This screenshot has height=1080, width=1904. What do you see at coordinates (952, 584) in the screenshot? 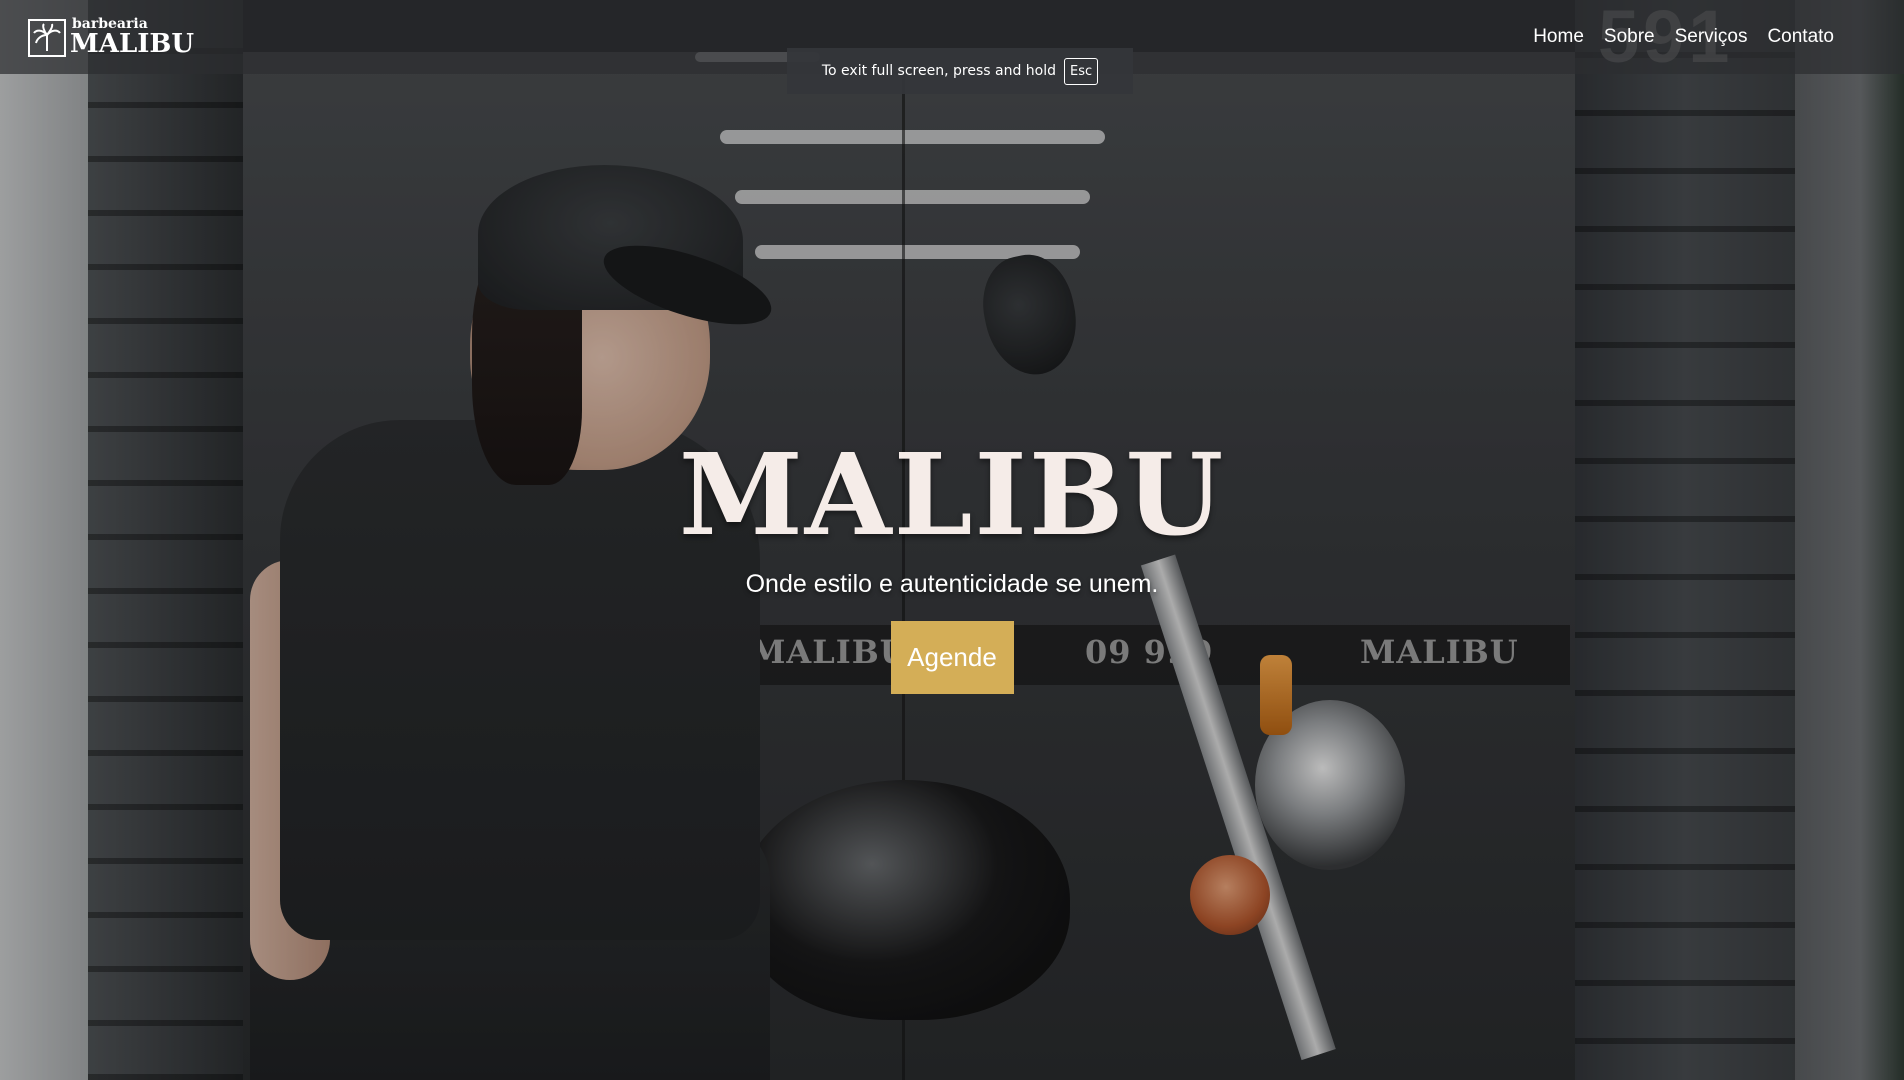
I see `hero-subtitle: Onde estilo e autenticidade se unem.` at bounding box center [952, 584].